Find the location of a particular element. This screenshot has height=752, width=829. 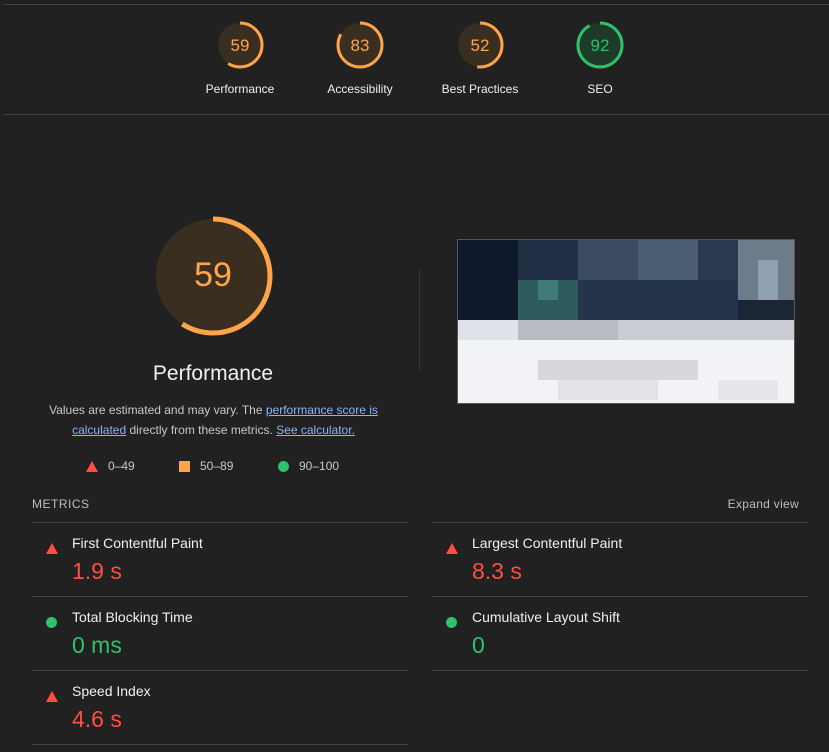

gauge-ring: 92 is located at coordinates (600, 45).